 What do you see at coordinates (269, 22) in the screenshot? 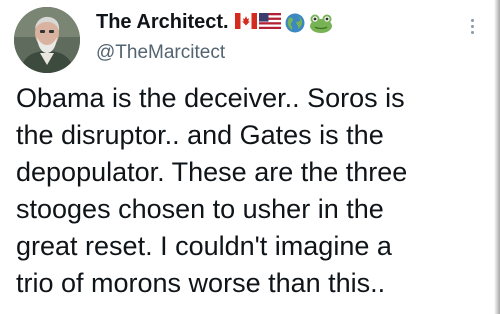
I see `us-flag-icon` at bounding box center [269, 22].